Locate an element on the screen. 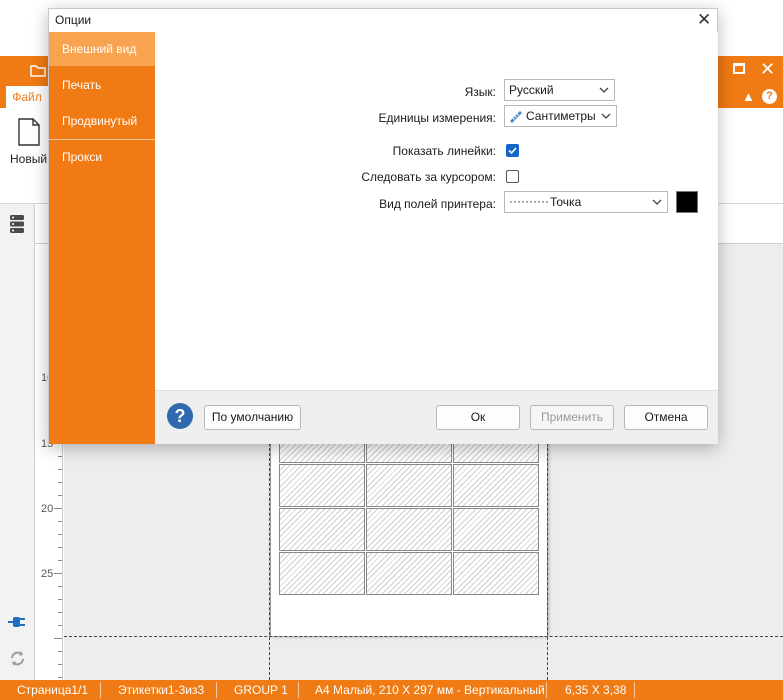  units-select: Сантиметры is located at coordinates (560, 116).